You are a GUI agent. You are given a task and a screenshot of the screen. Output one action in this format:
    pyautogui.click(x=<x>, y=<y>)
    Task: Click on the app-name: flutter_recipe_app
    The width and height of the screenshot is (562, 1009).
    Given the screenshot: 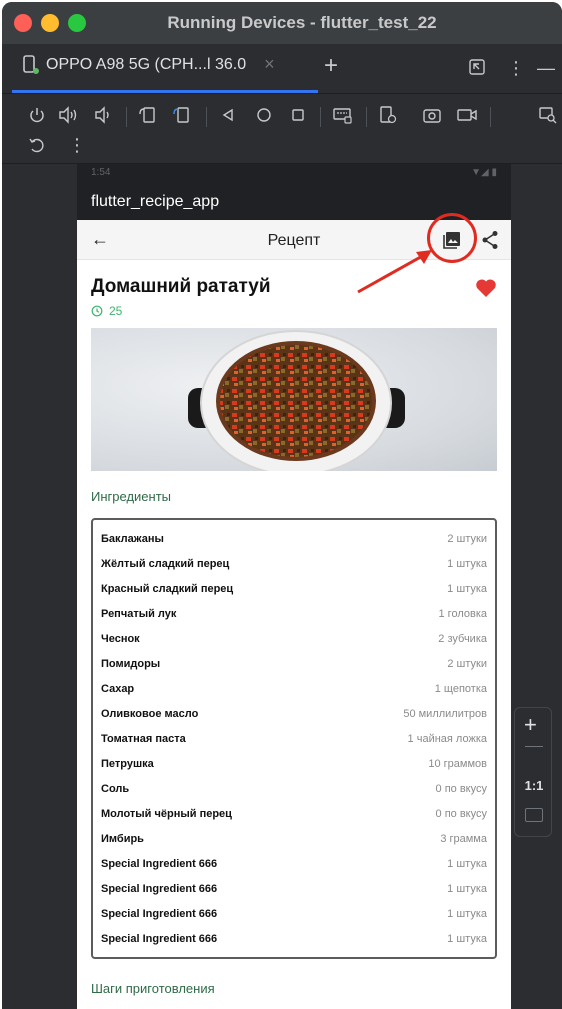 What is the action you would take?
    pyautogui.click(x=155, y=201)
    